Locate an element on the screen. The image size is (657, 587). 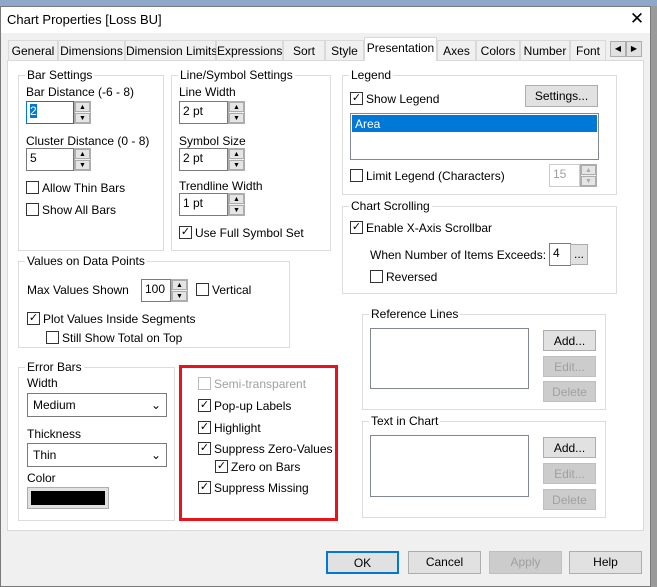
tab-number: Number is located at coordinates (545, 50).